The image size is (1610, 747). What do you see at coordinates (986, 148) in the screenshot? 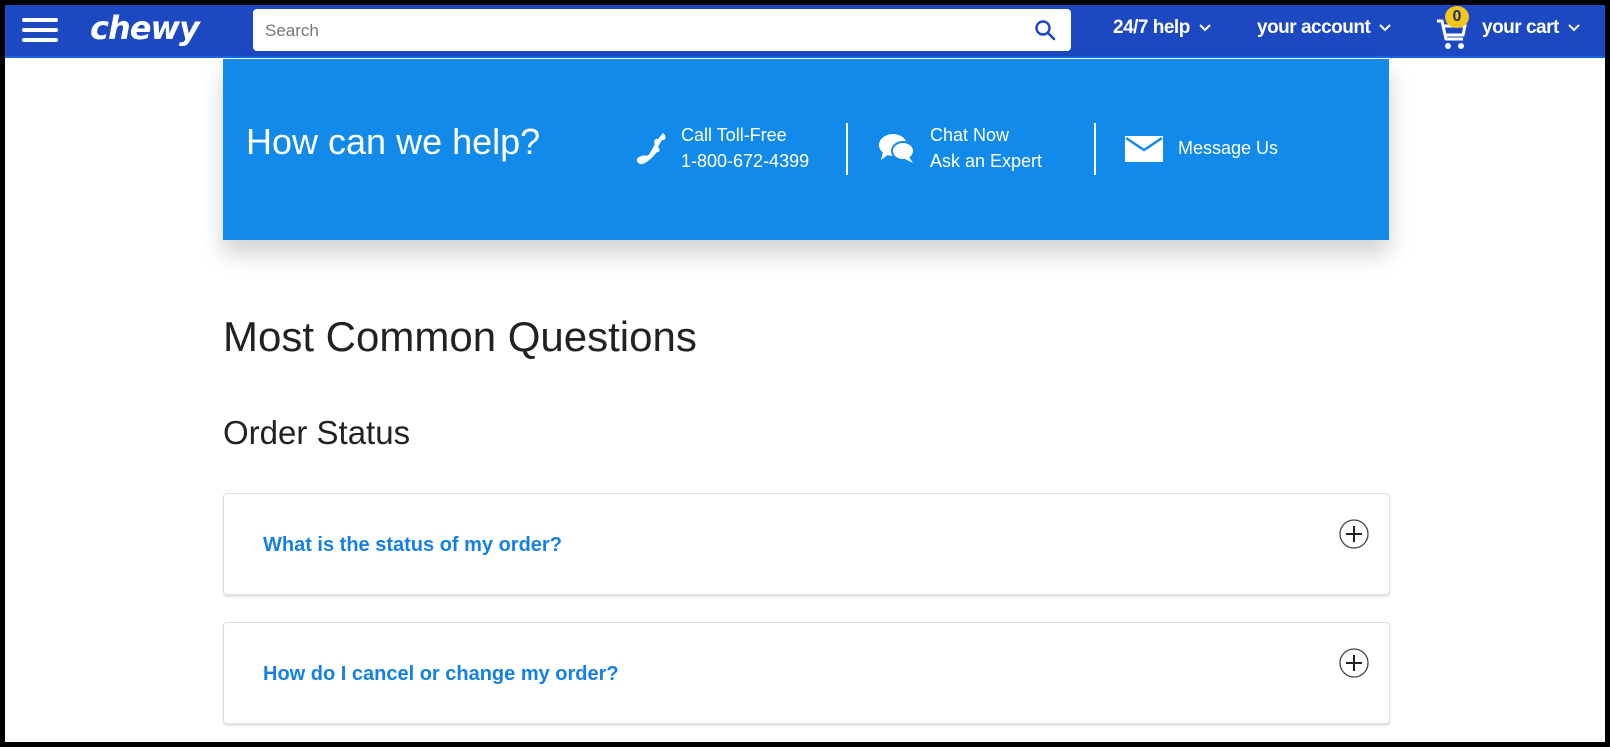
I see `chat-now-link: Chat Now Ask an Expert` at bounding box center [986, 148].